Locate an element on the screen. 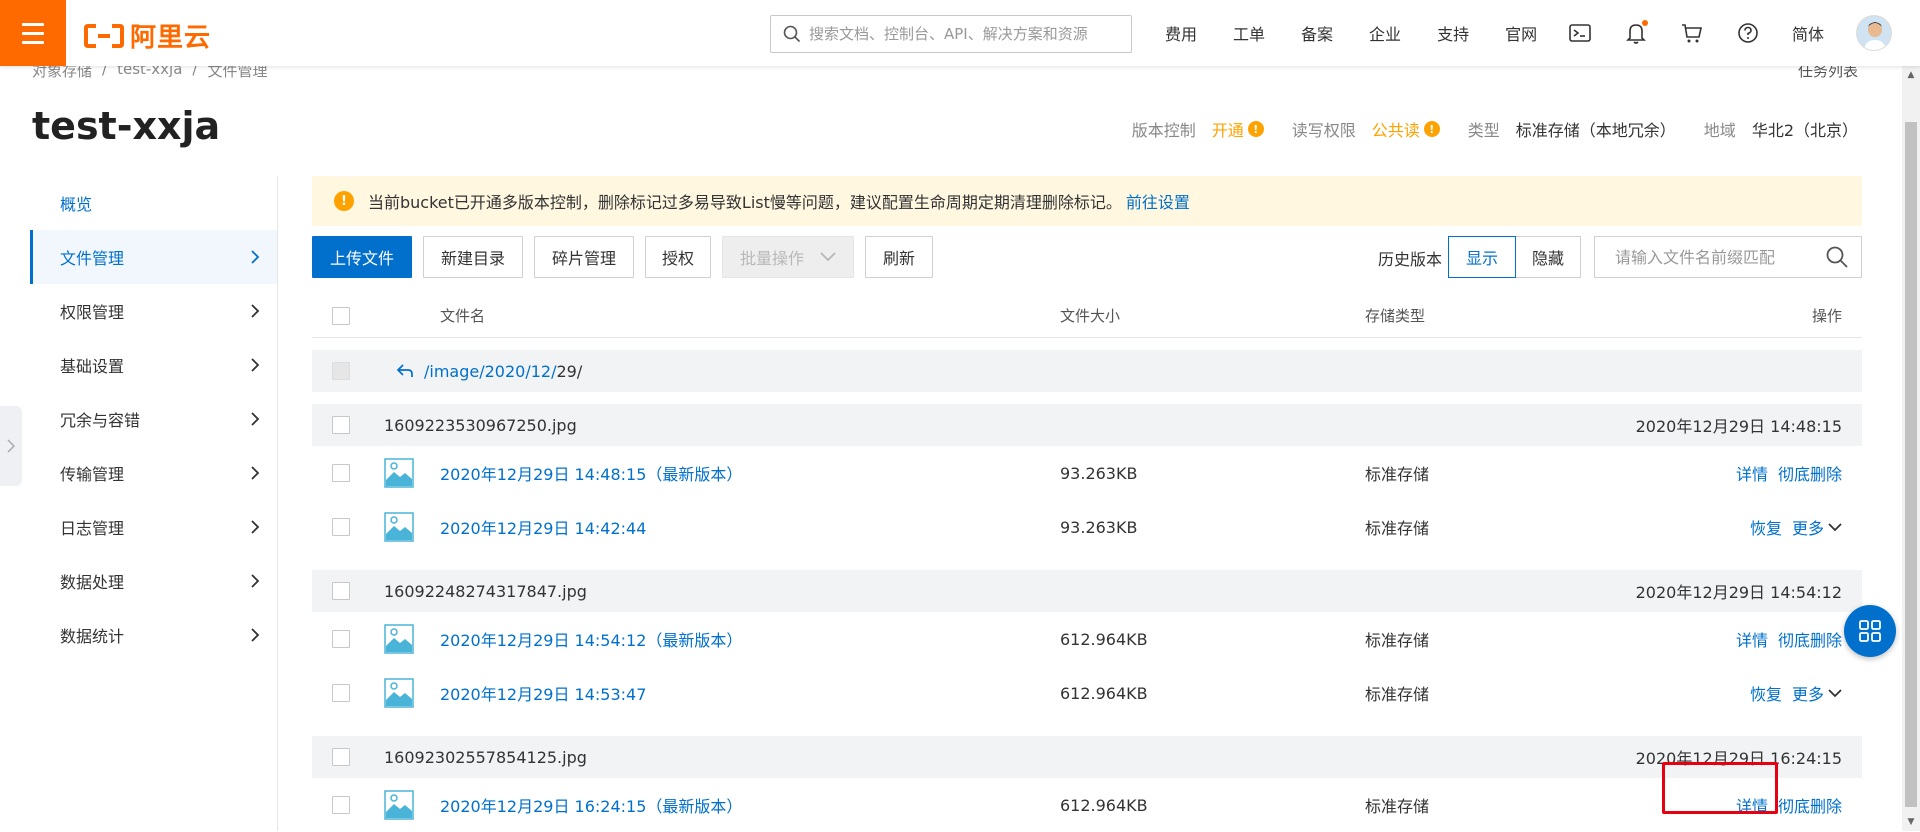 This screenshot has width=1920, height=832. region-value: 华北2（北京） is located at coordinates (1804, 130).